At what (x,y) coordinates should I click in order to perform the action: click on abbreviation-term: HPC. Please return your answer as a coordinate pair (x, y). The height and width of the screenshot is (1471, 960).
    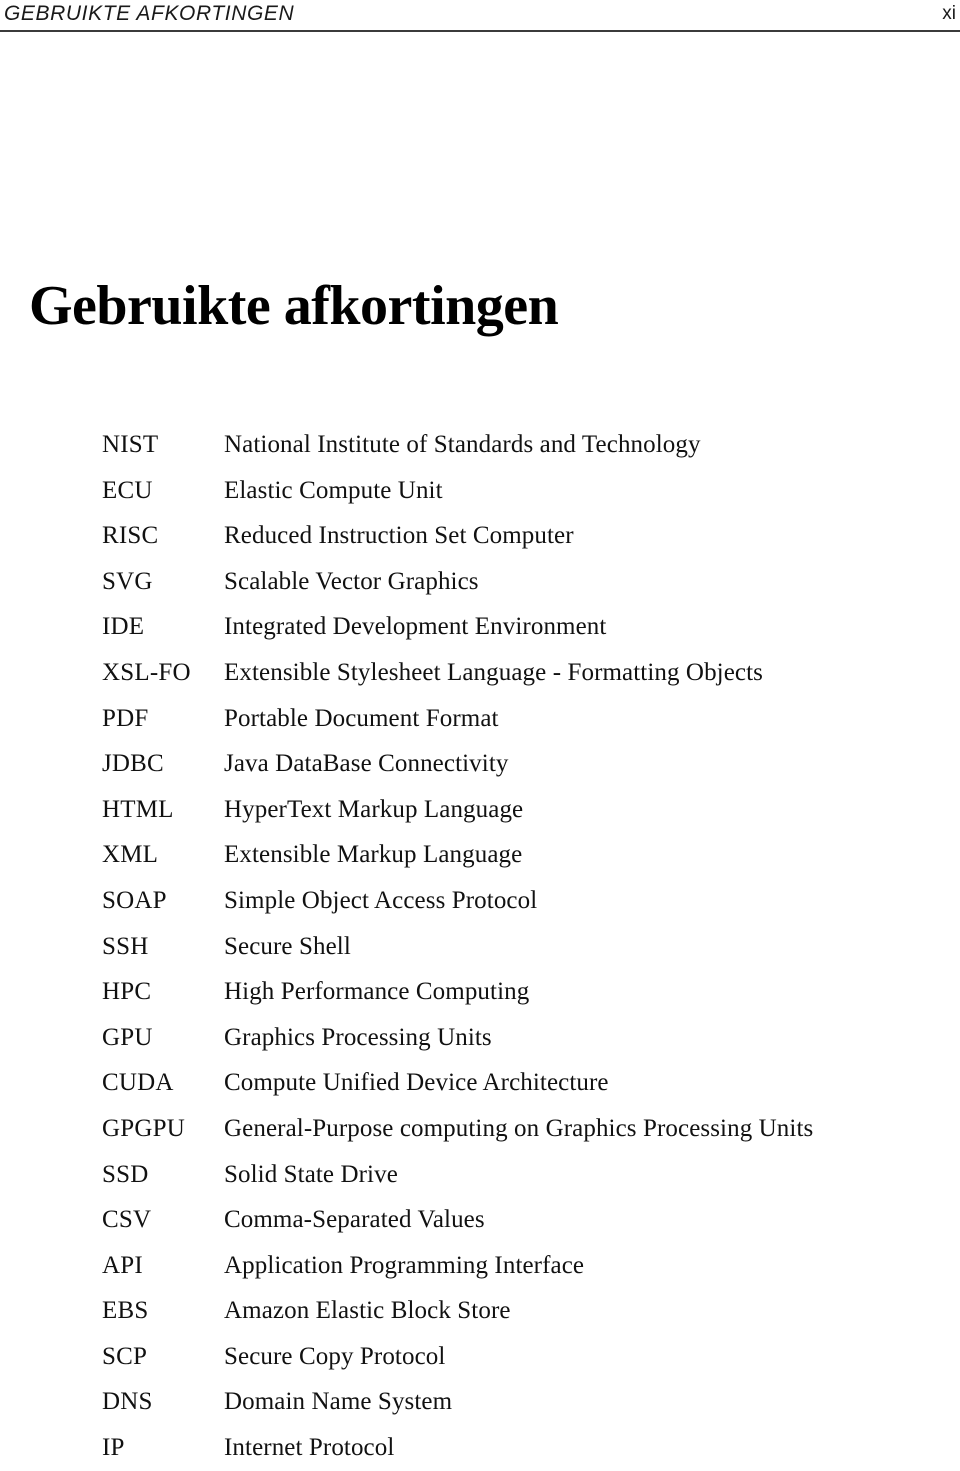
    Looking at the image, I should click on (127, 992).